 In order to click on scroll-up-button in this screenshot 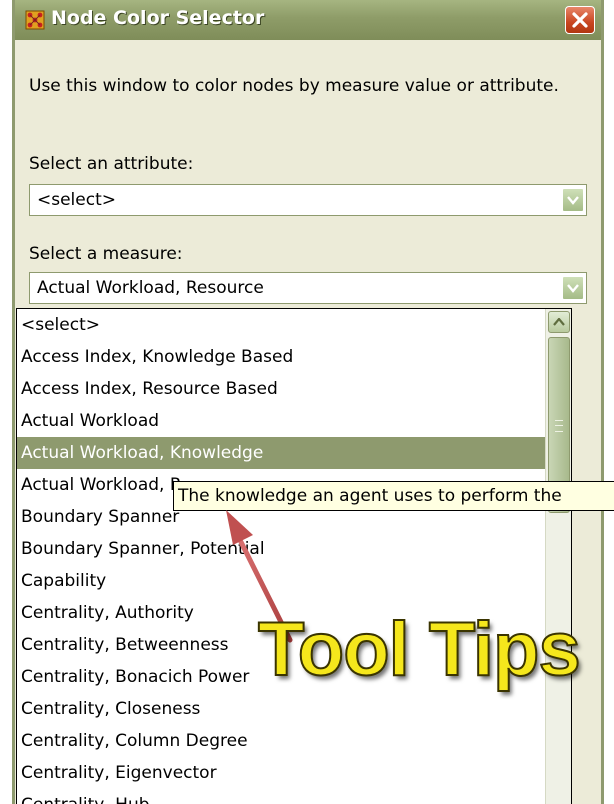, I will do `click(559, 322)`.